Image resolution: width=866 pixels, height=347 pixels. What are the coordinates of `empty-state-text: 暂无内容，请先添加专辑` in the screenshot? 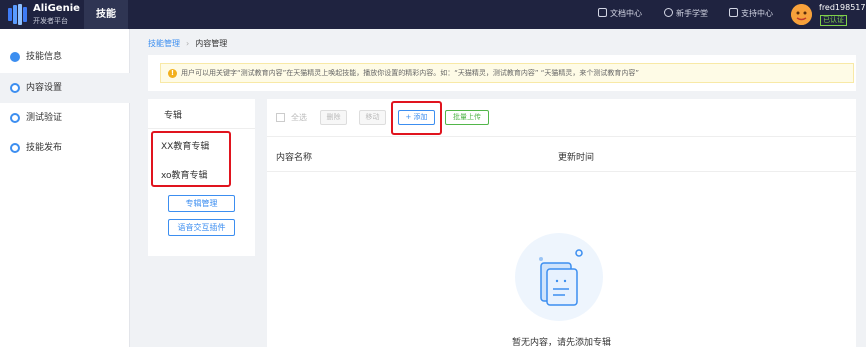 It's located at (561, 342).